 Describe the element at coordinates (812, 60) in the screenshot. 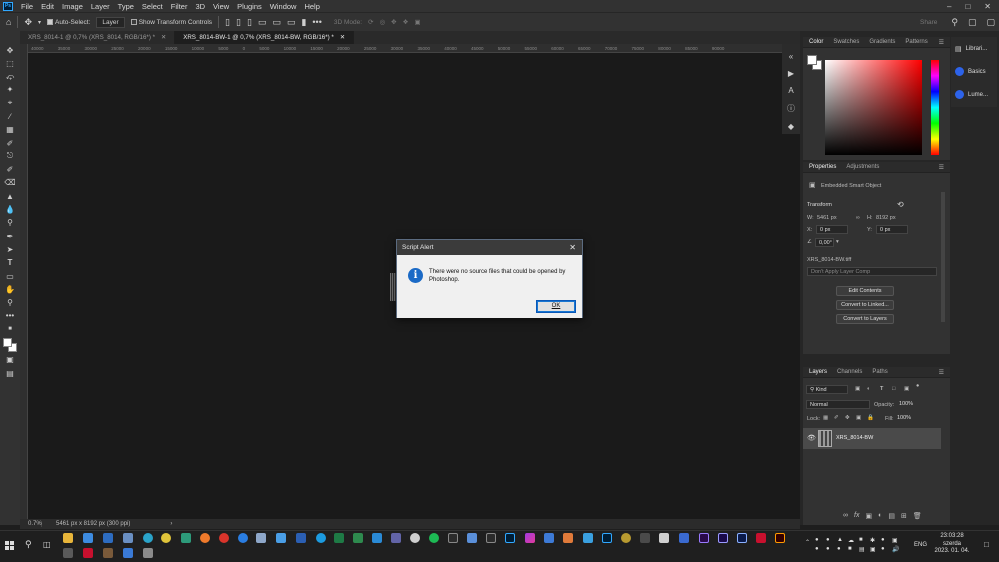

I see `foreground-color-chip` at that location.